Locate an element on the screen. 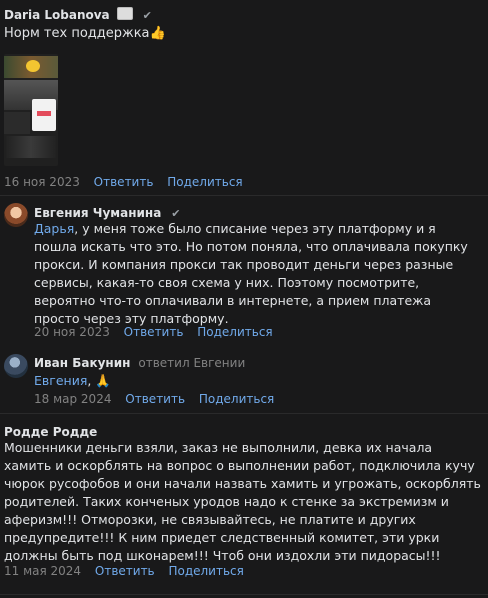  comment-author: Родде Родде is located at coordinates (50, 432).